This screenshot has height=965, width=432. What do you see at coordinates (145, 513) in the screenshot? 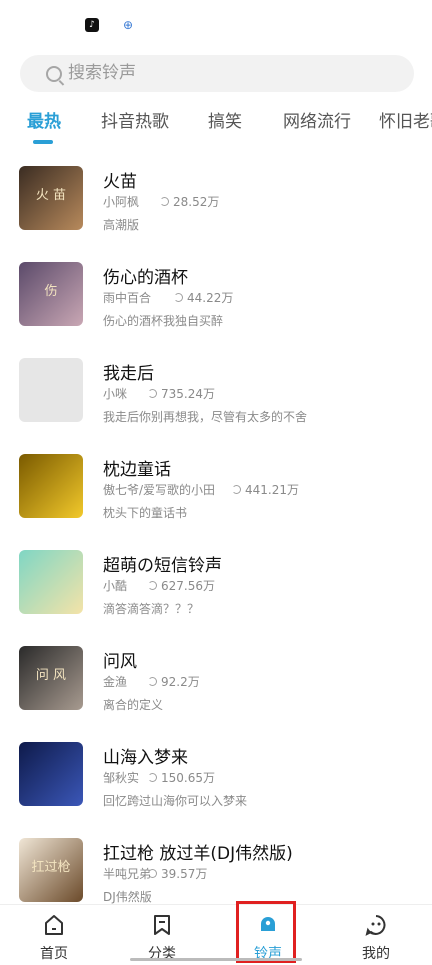
I see `song-description: 枕头下的童话书` at bounding box center [145, 513].